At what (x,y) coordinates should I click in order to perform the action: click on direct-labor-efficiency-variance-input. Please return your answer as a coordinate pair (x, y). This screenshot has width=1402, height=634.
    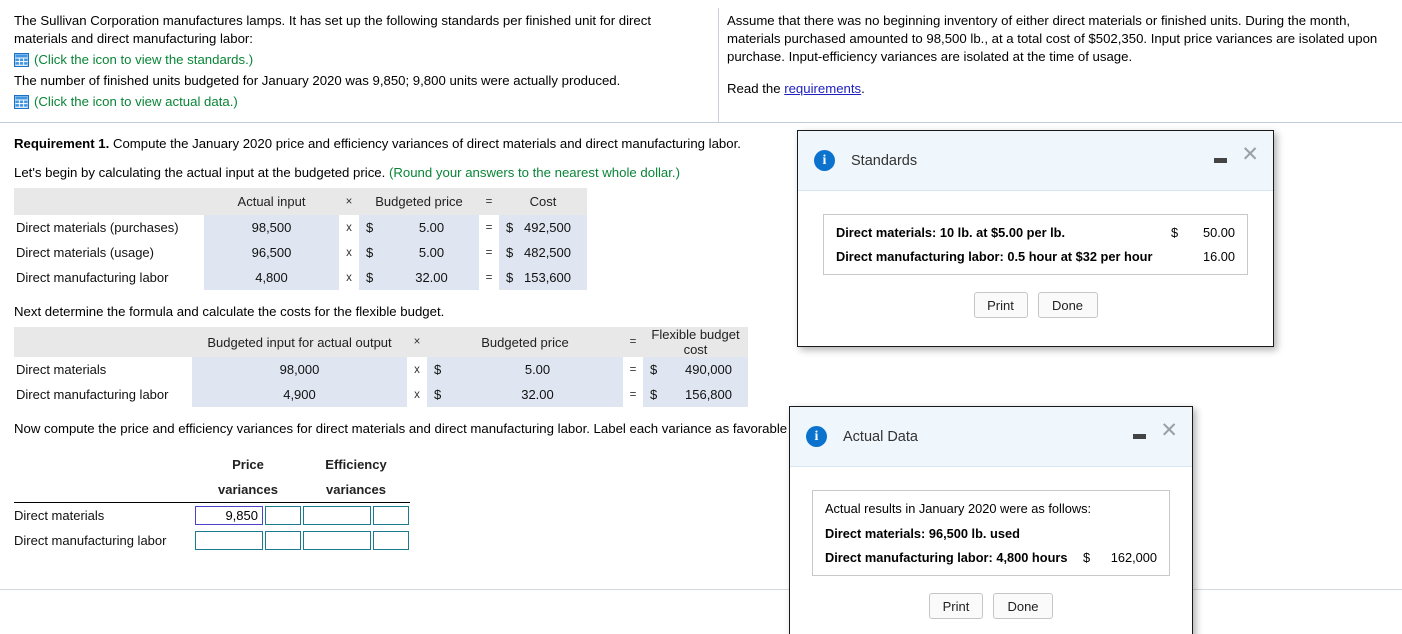
    Looking at the image, I should click on (337, 540).